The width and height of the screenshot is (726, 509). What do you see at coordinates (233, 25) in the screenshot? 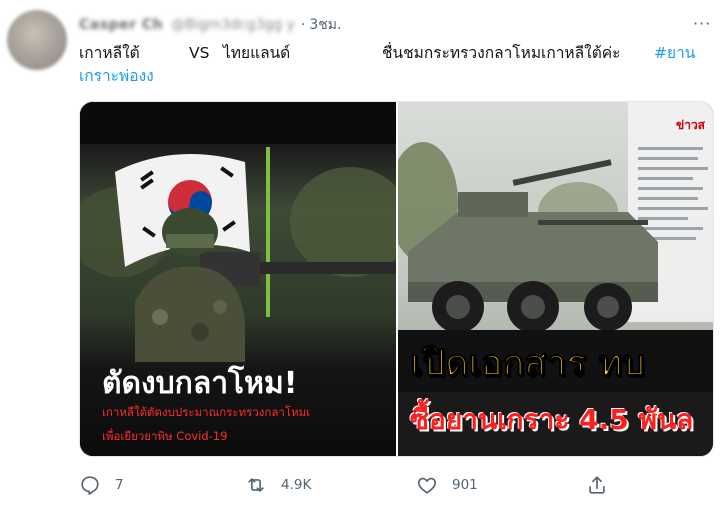
I see `author-handle: @Bigm3dcg3gg y` at bounding box center [233, 25].